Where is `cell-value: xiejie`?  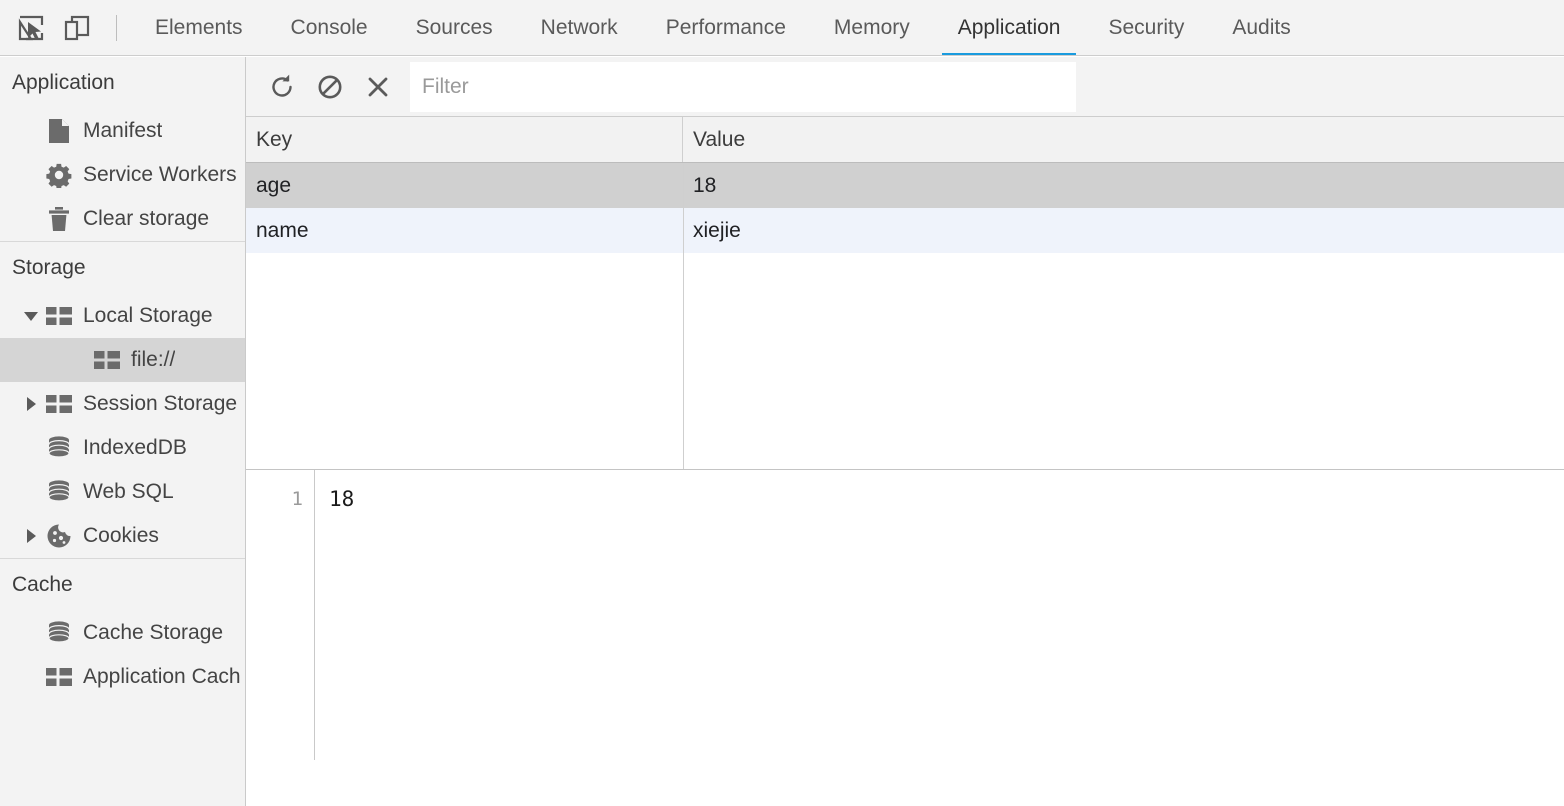
cell-value: xiejie is located at coordinates (1123, 230).